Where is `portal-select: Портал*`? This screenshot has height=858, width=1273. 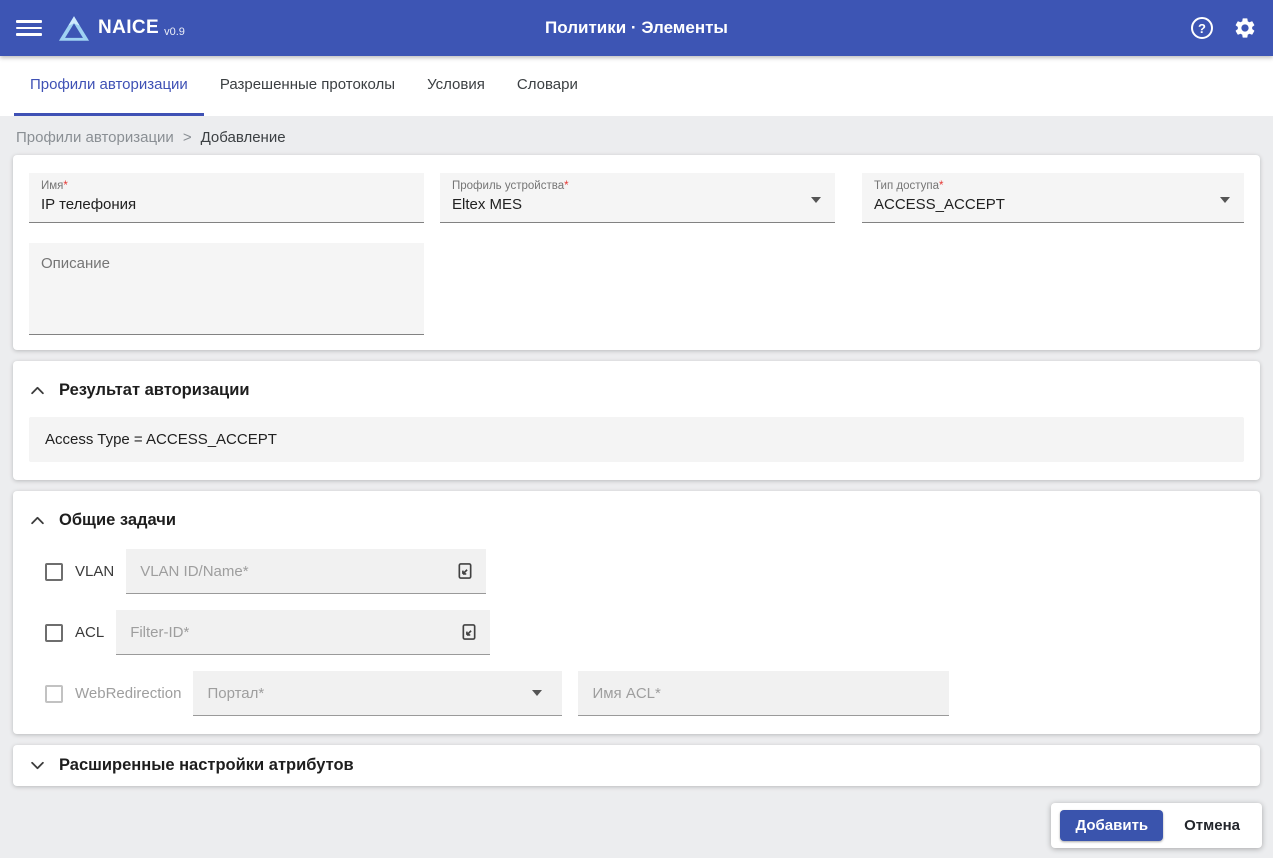
portal-select: Портал* is located at coordinates (378, 693).